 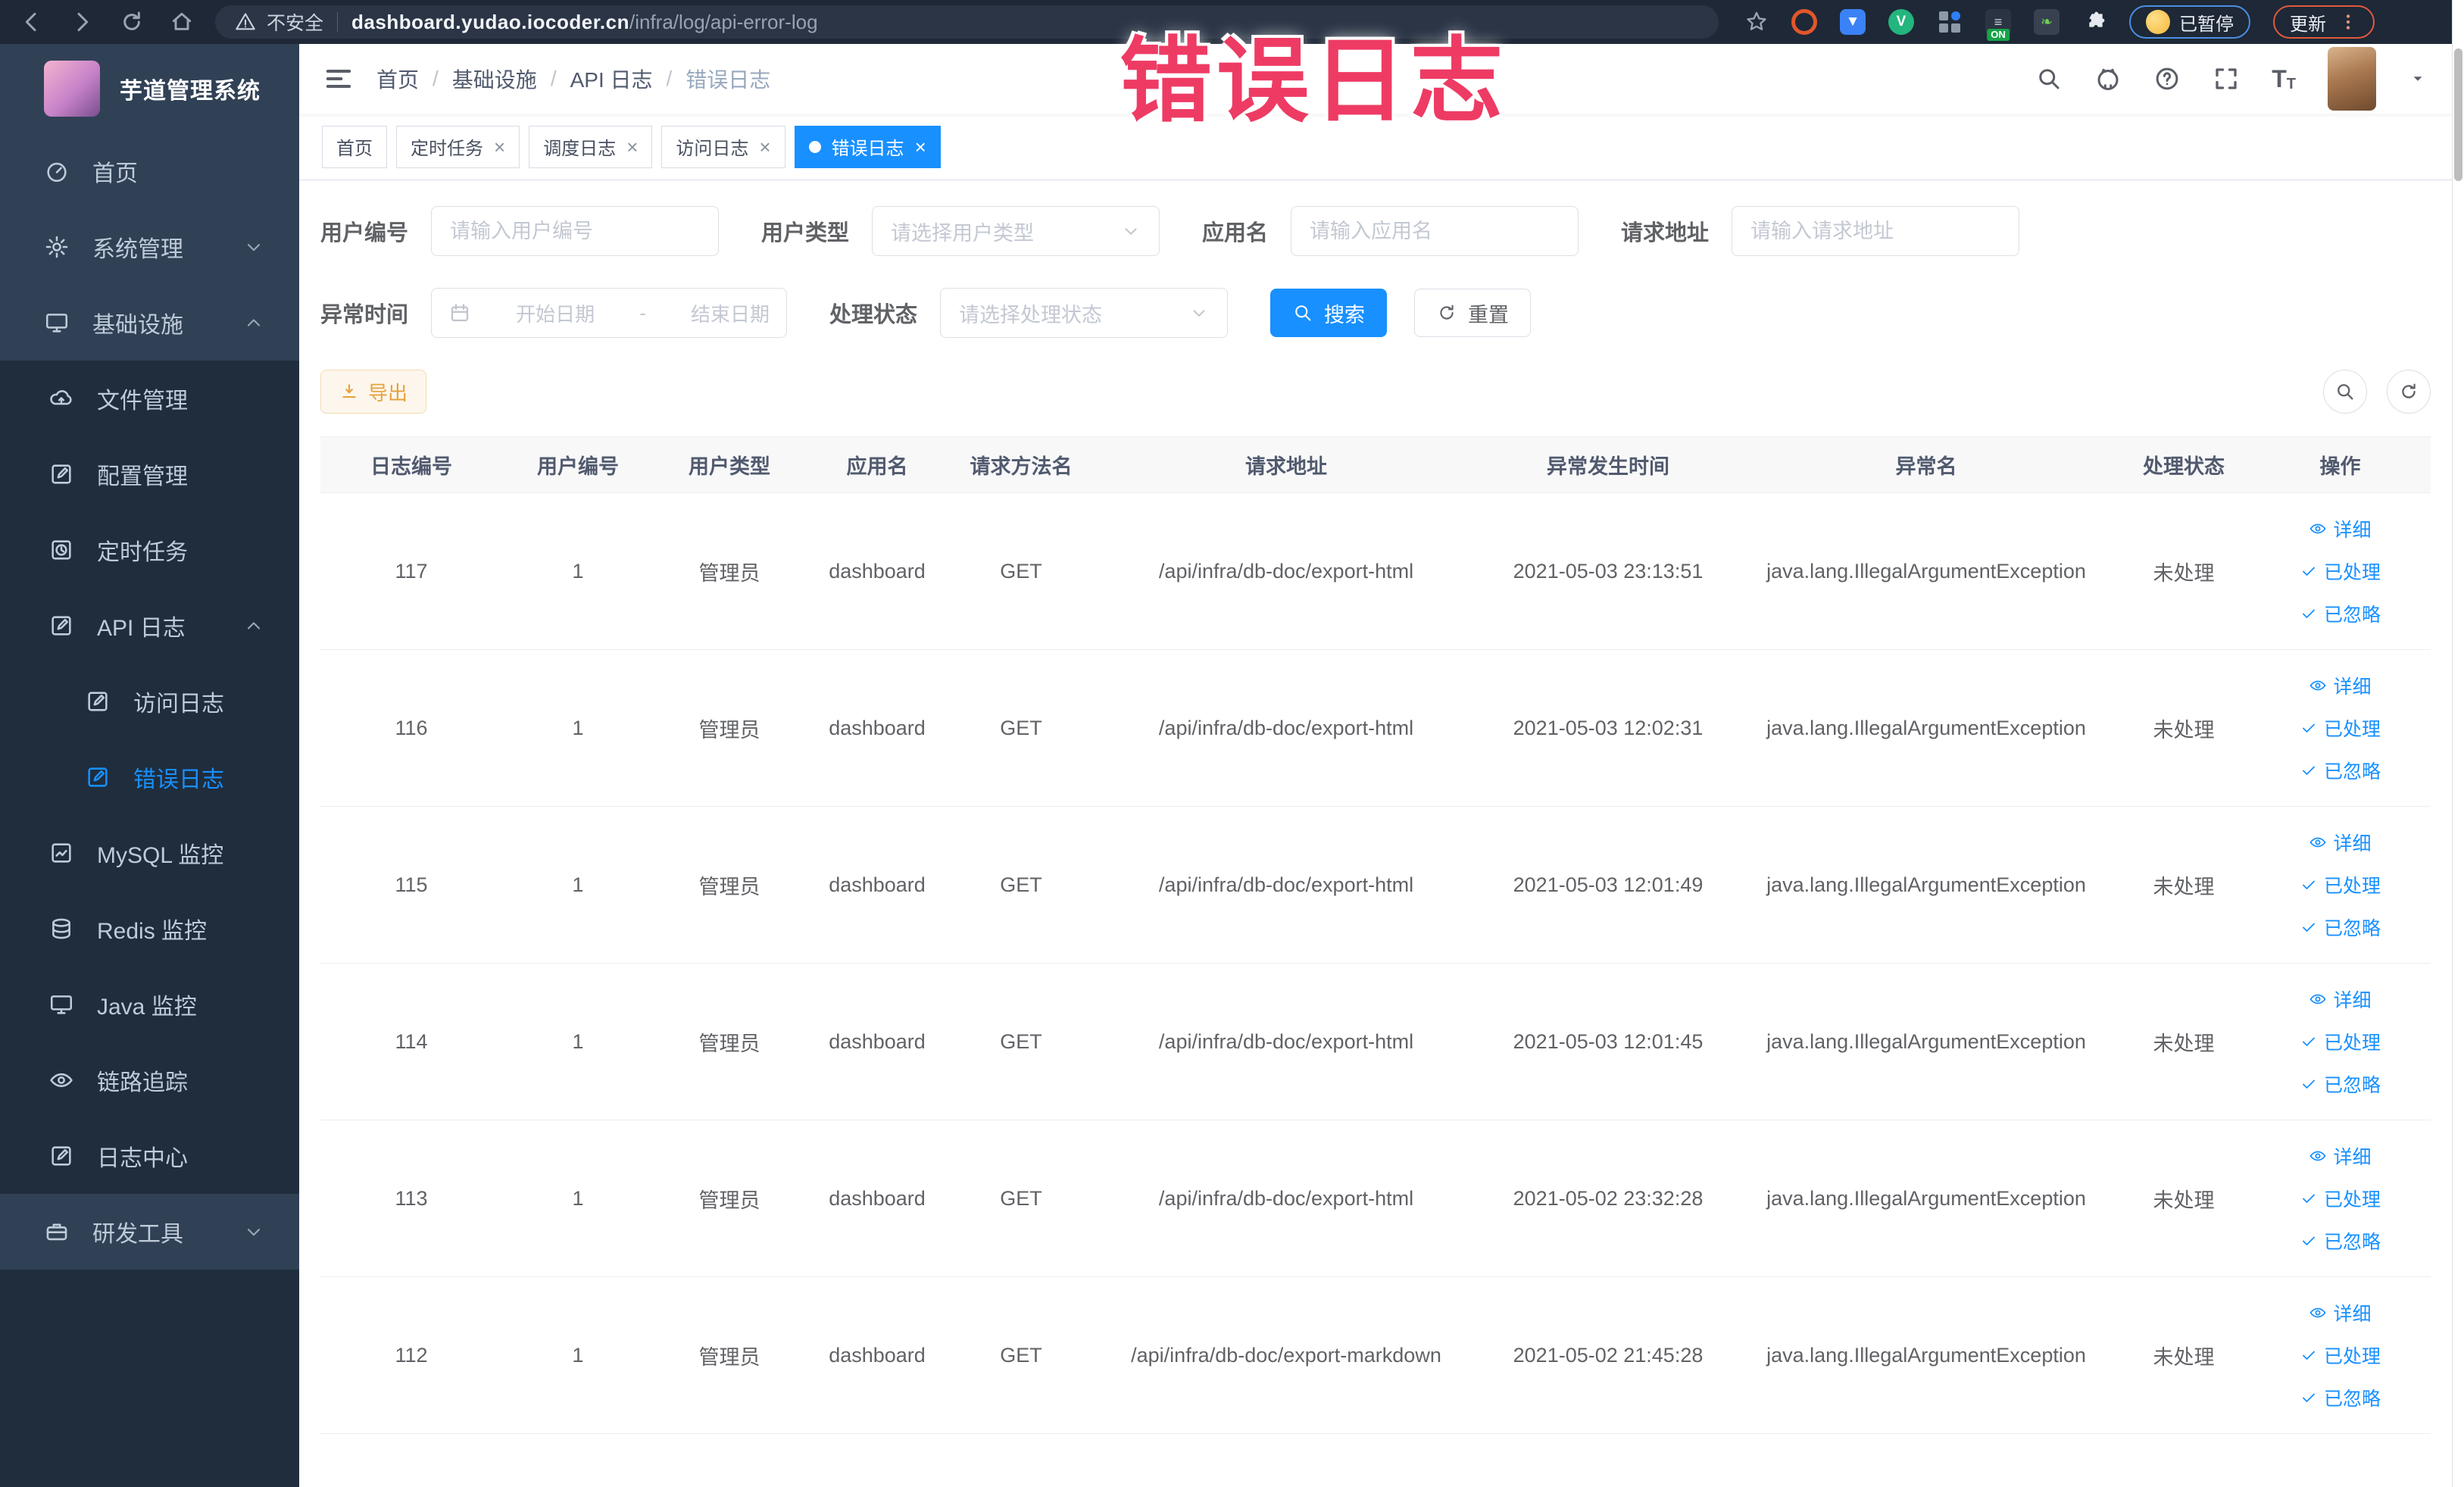 What do you see at coordinates (2049, 78) in the screenshot?
I see `search-icon` at bounding box center [2049, 78].